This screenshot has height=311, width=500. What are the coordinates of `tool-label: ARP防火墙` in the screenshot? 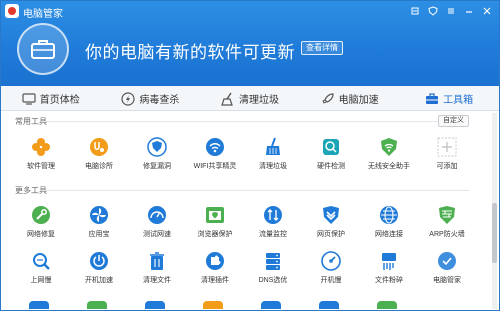 It's located at (447, 234).